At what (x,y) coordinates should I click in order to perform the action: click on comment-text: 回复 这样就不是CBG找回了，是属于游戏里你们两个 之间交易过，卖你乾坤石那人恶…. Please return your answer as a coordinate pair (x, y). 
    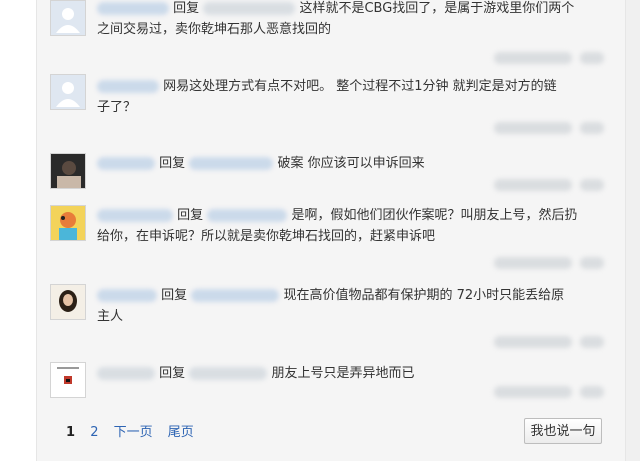
    Looking at the image, I should click on (352, 20).